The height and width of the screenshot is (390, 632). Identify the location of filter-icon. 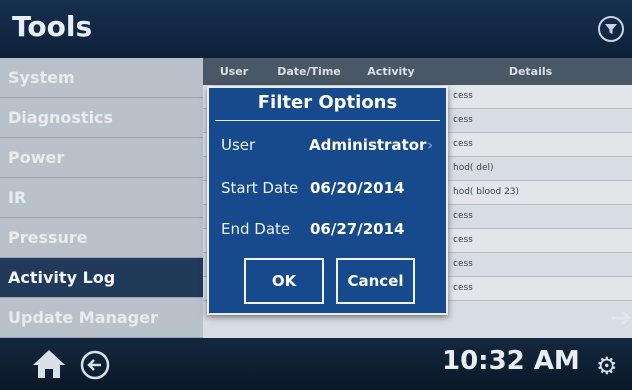
(611, 29).